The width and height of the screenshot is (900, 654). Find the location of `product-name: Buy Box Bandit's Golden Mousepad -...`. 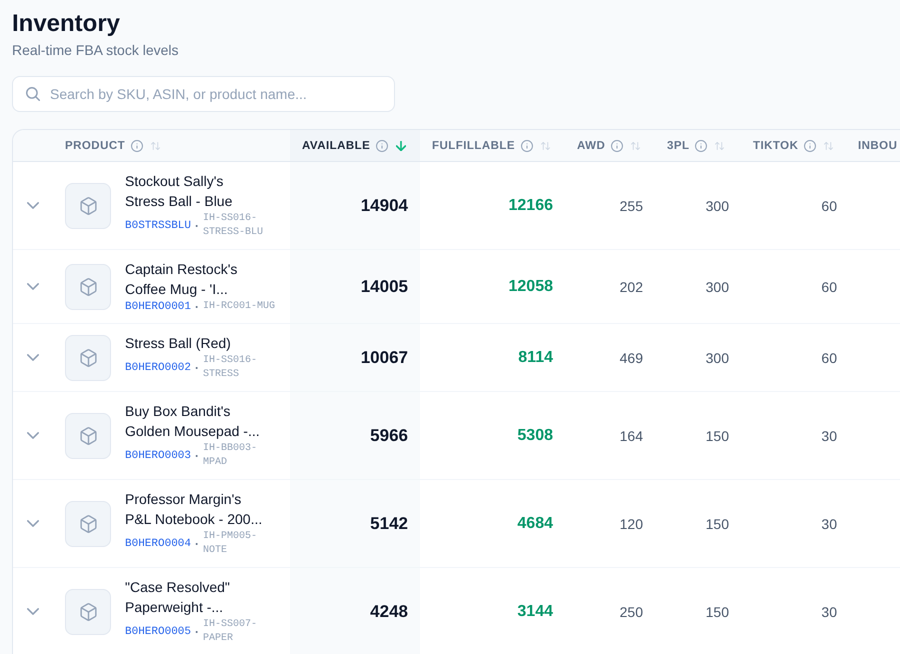

product-name: Buy Box Bandit's Golden Mousepad -... is located at coordinates (193, 421).